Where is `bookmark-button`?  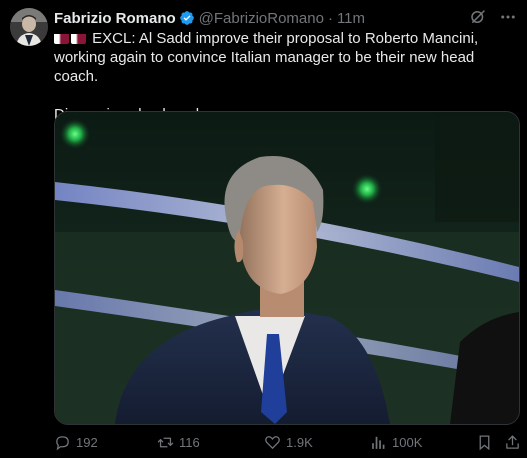
bookmark-button is located at coordinates (484, 442).